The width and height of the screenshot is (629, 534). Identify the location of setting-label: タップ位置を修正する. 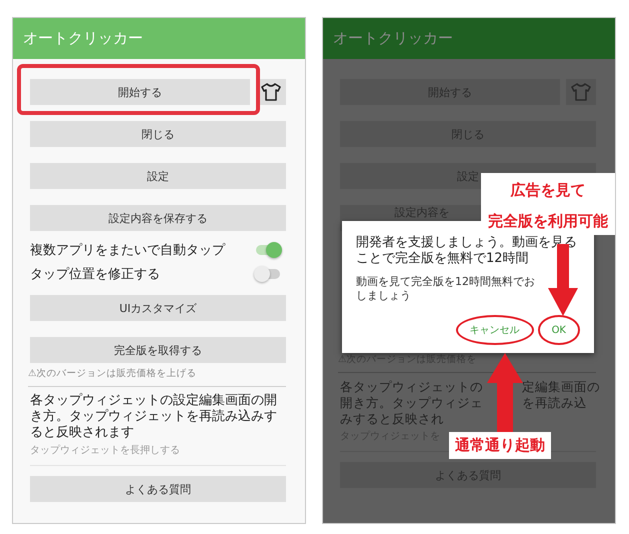
(95, 274).